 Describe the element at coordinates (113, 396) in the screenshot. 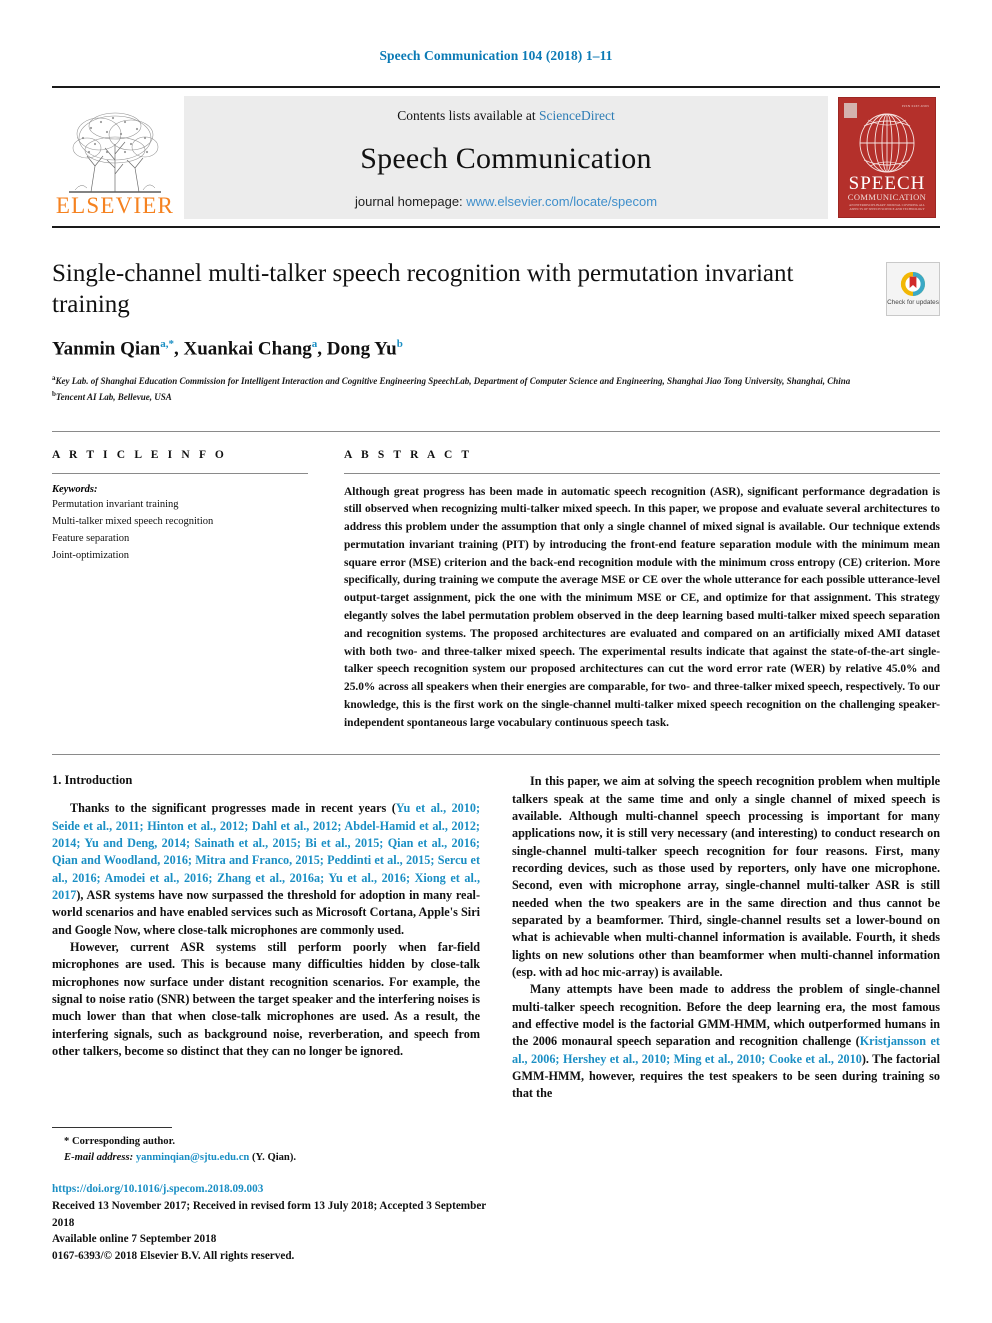

I see `affiliation-text: Tencent AI Lab, Bellevue, USA` at that location.